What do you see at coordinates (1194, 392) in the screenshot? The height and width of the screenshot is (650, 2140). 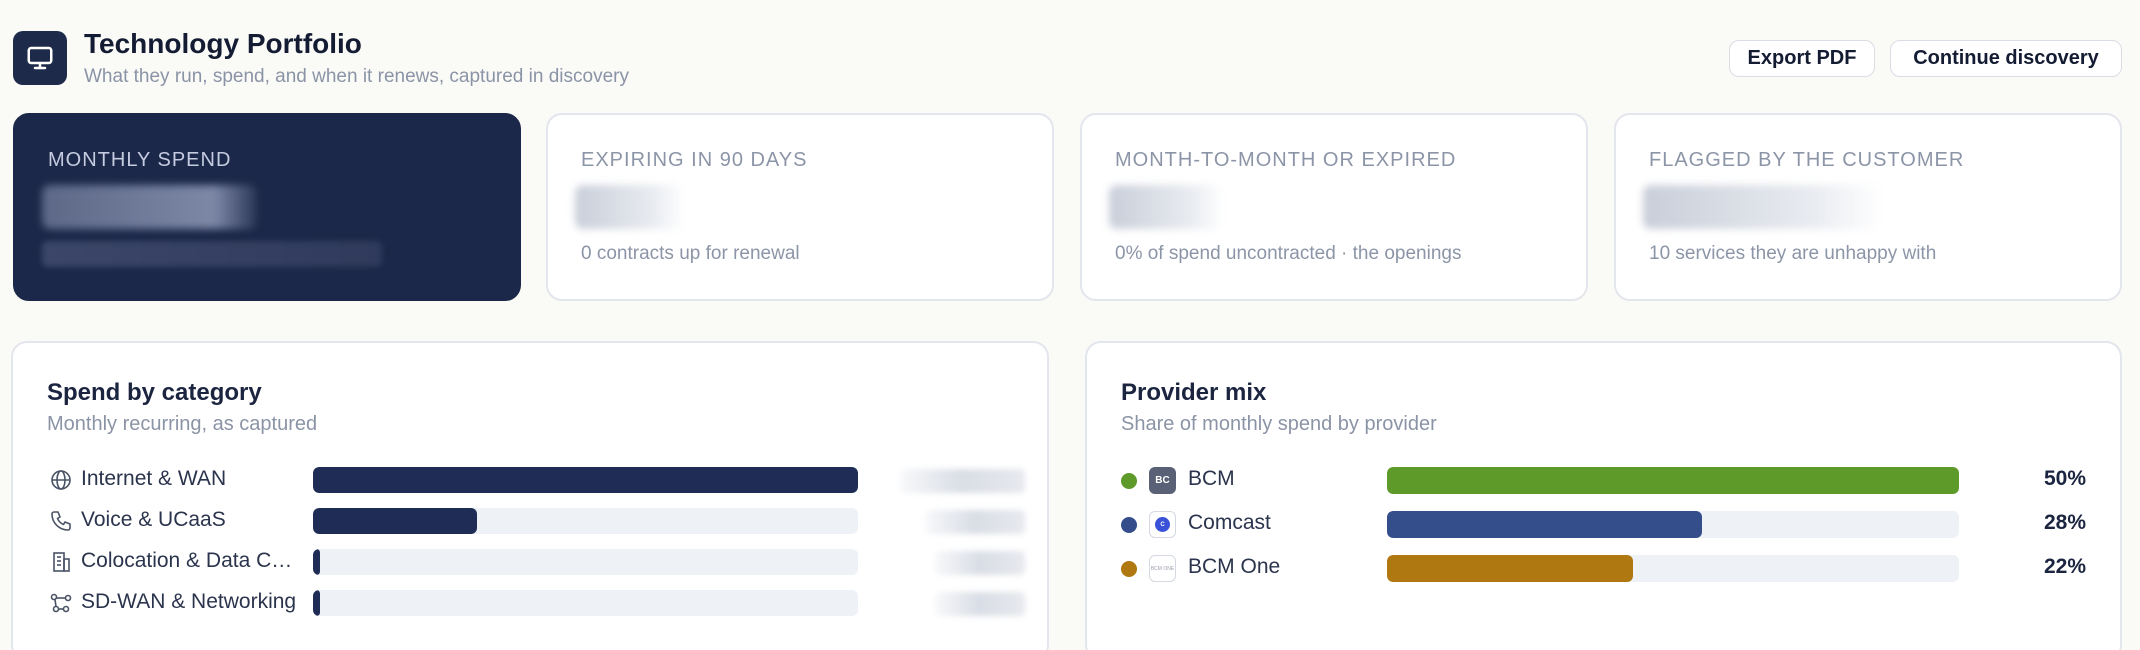 I see `panel-title: Provider mix` at bounding box center [1194, 392].